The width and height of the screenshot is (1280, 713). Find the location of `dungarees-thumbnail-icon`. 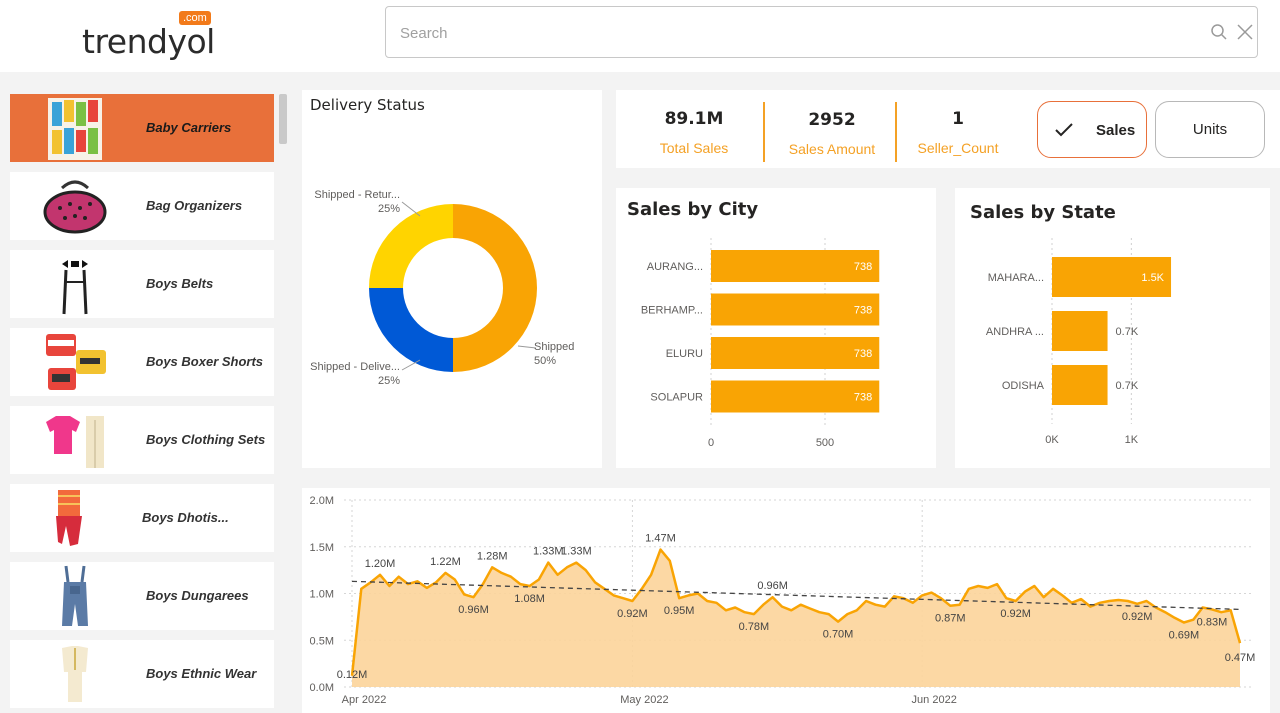

dungarees-thumbnail-icon is located at coordinates (75, 595).